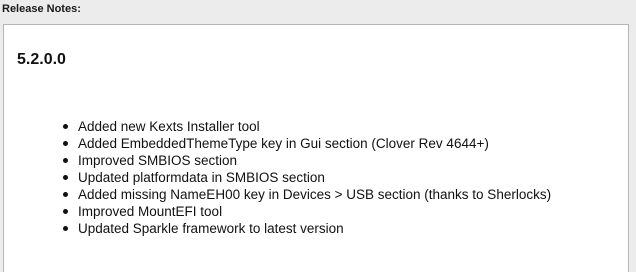  Describe the element at coordinates (41, 59) in the screenshot. I see `version-heading: 5.2.0.0` at that location.